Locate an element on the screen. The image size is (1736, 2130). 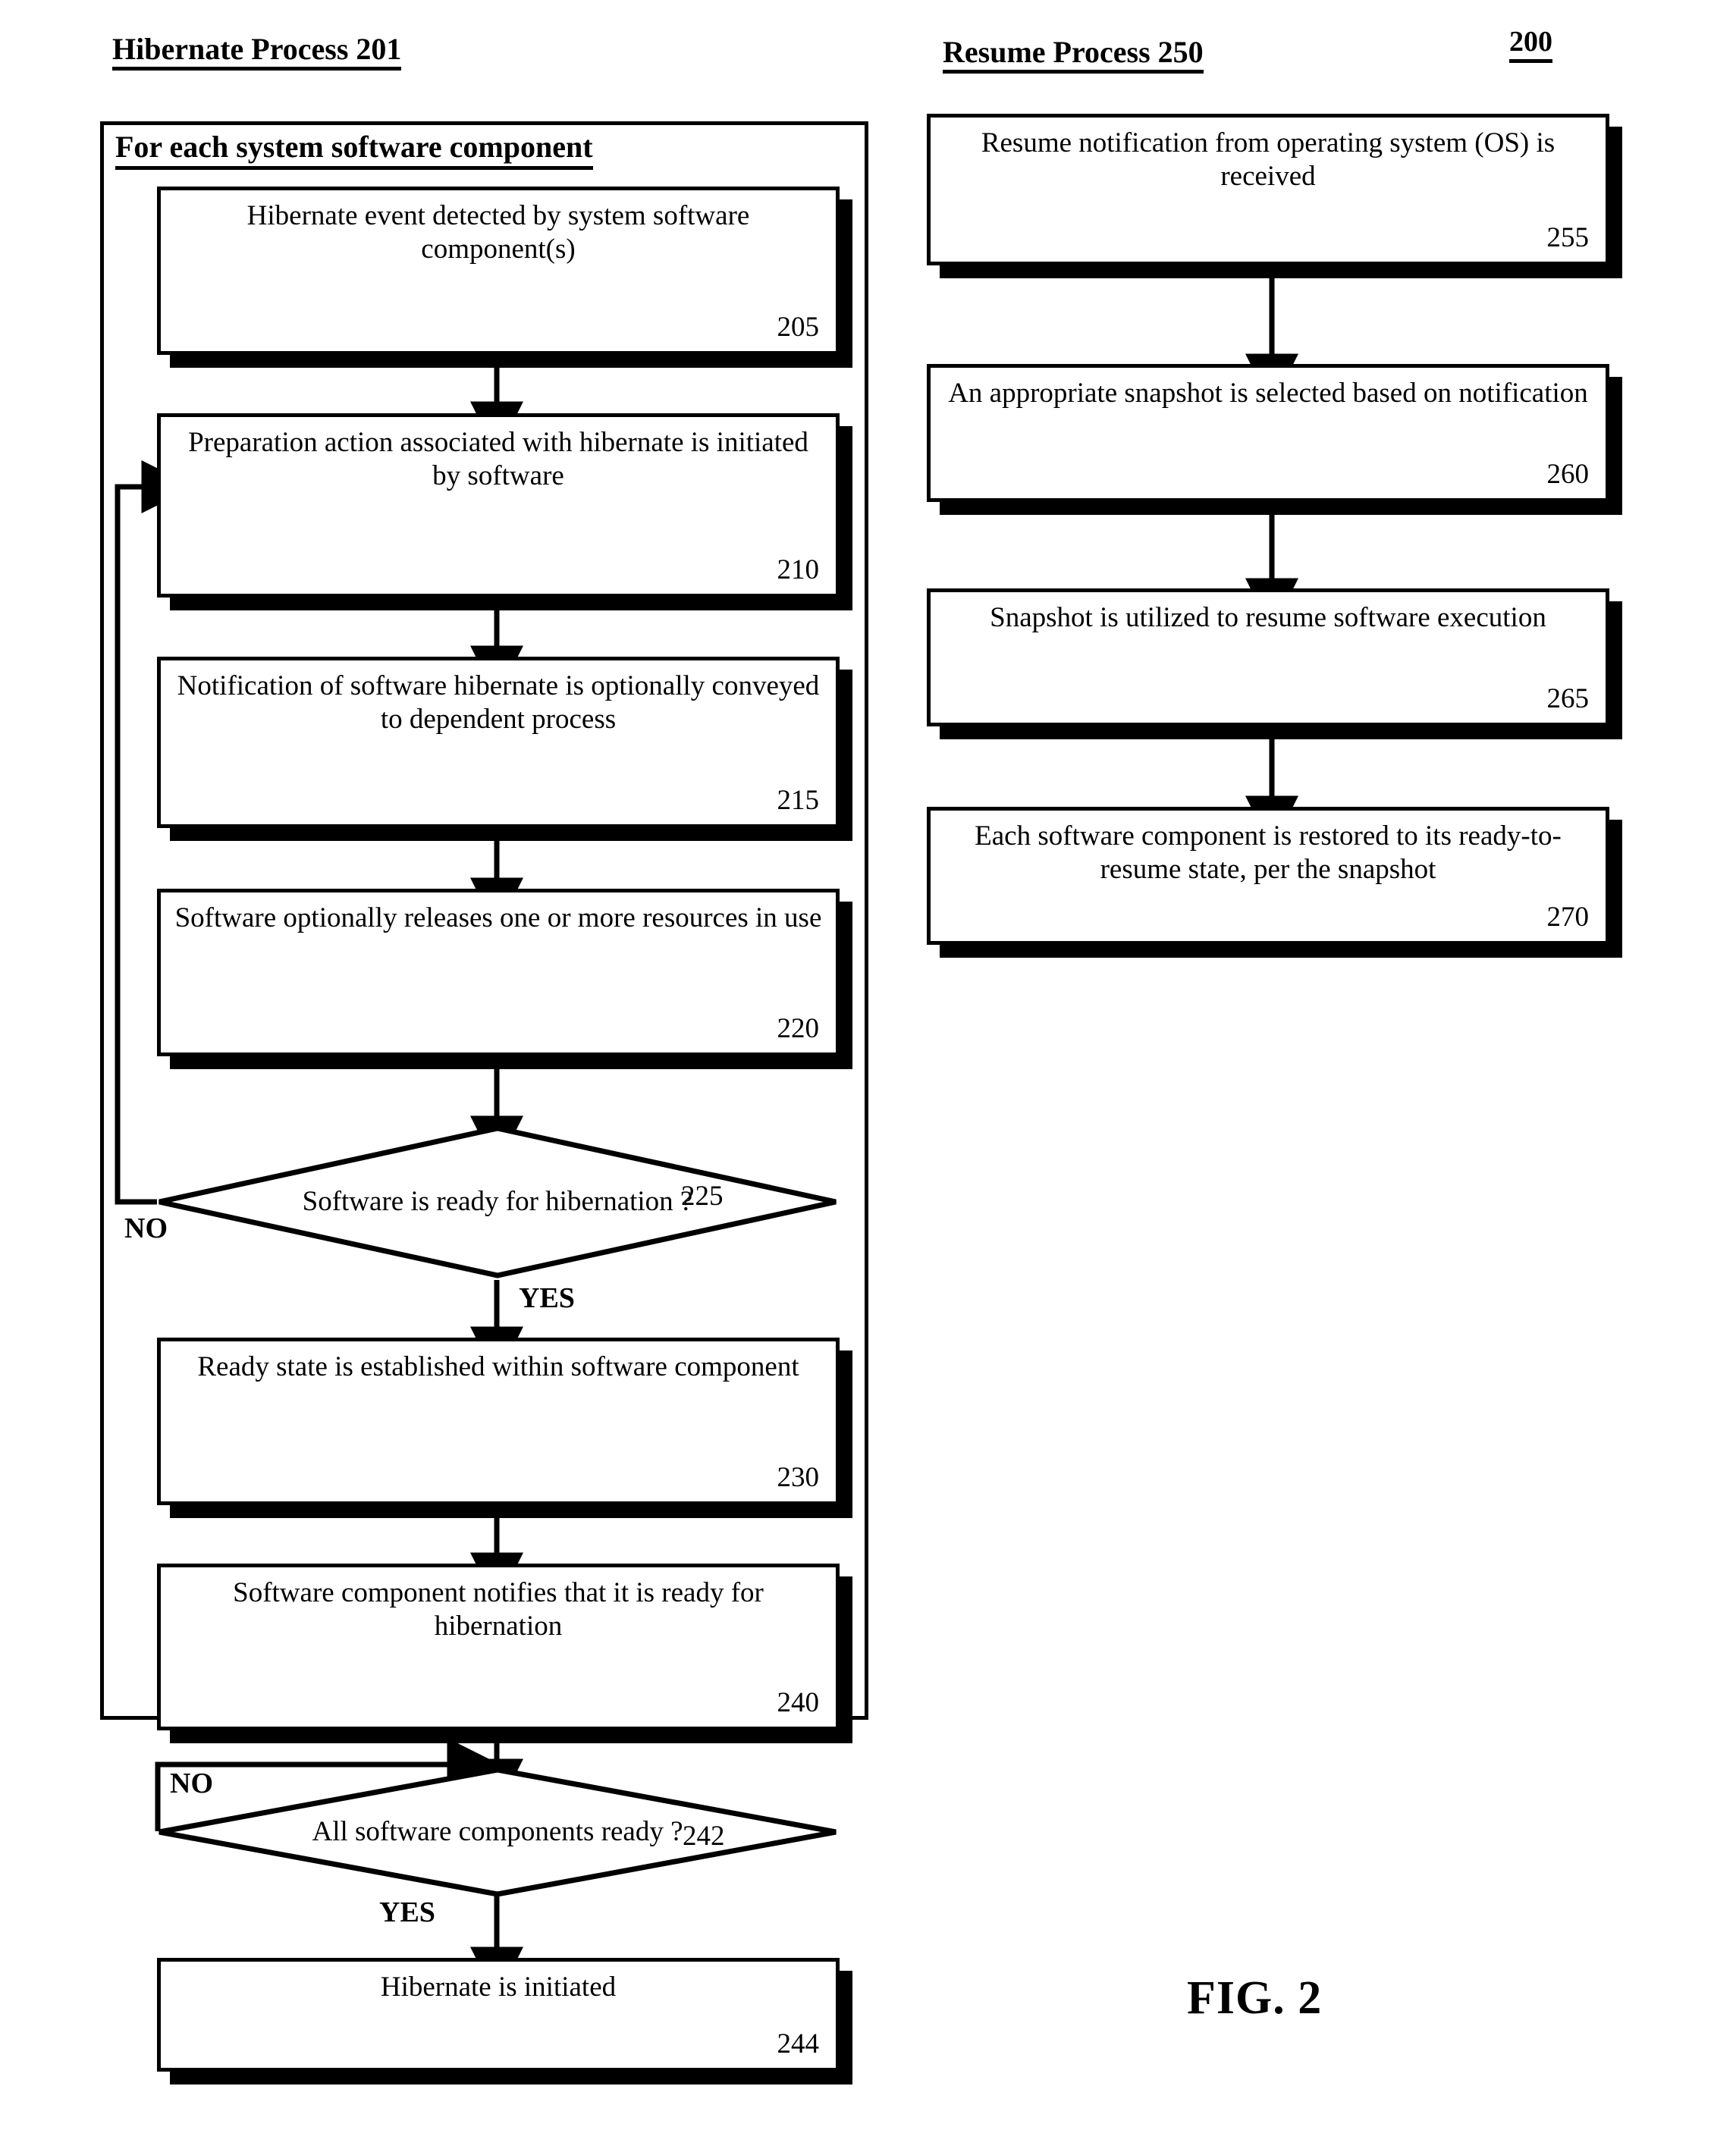
edge-label-242-yes: YES is located at coordinates (407, 1912).